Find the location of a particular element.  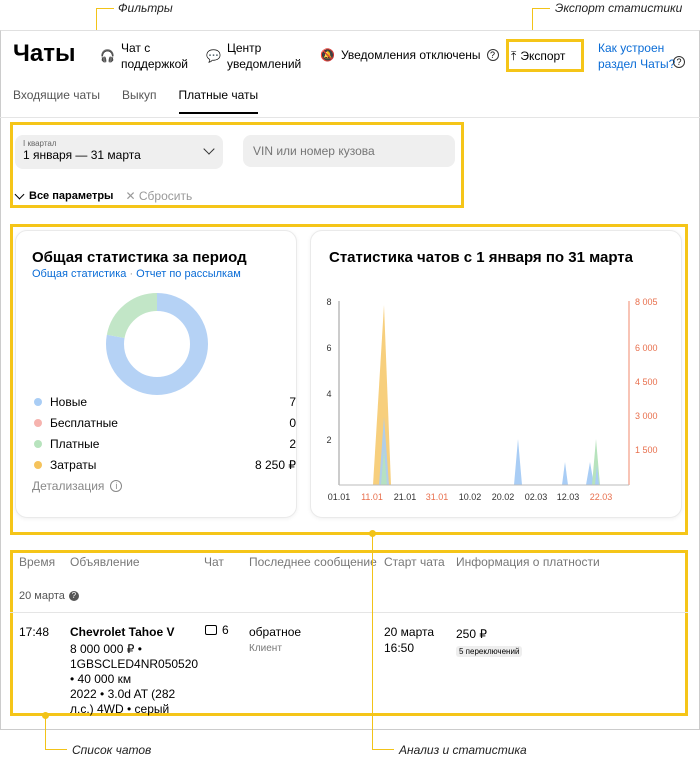

car-mileage: • 40 000 км is located at coordinates (101, 679).